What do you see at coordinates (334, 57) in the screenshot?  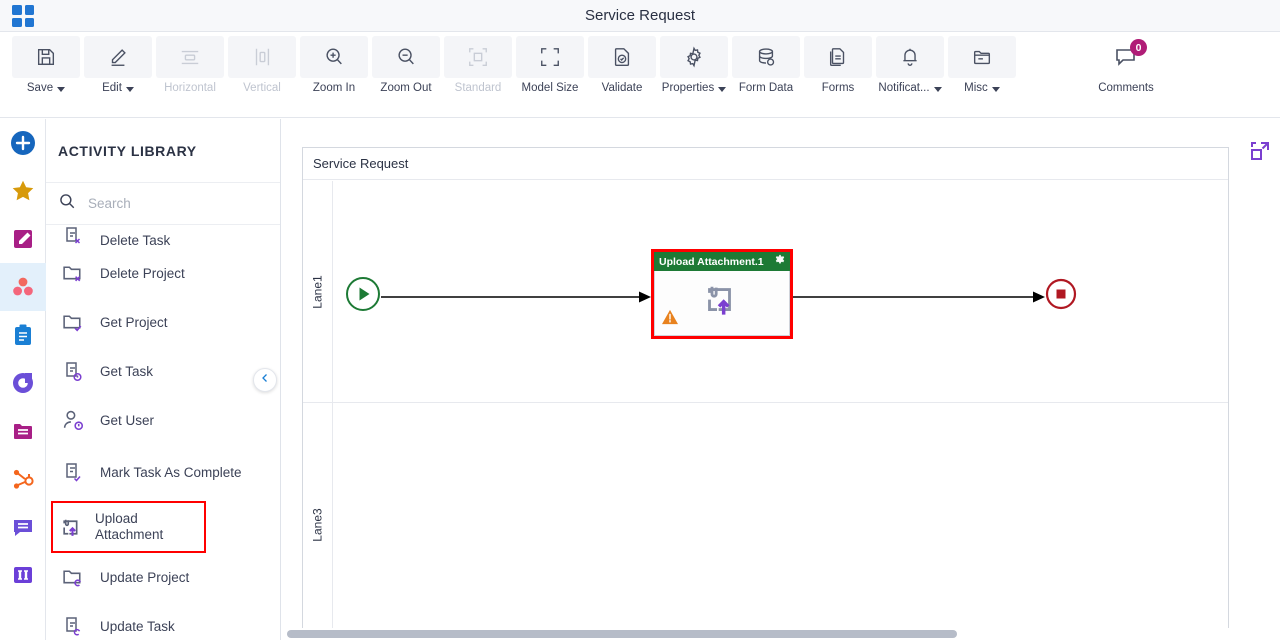 I see `zoom-in-icon` at bounding box center [334, 57].